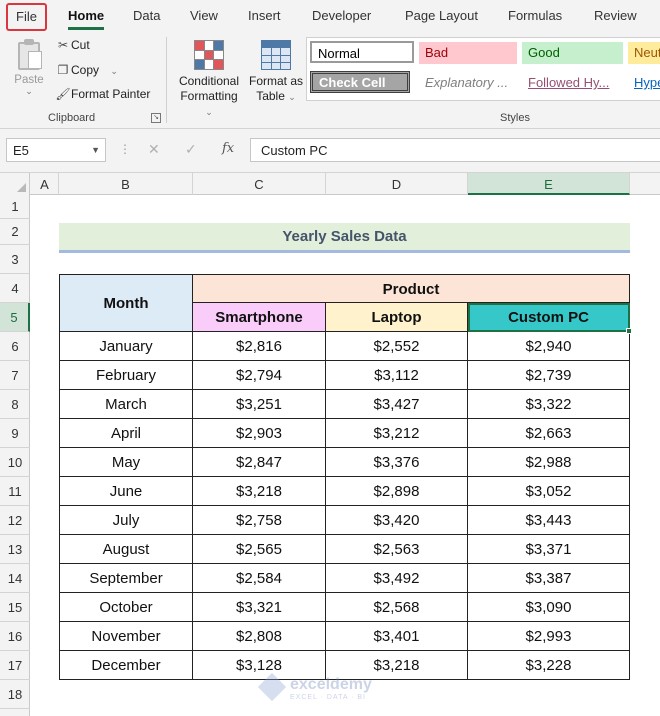 Image resolution: width=660 pixels, height=716 pixels. Describe the element at coordinates (15, 317) in the screenshot. I see `row-header-5: 5` at that location.